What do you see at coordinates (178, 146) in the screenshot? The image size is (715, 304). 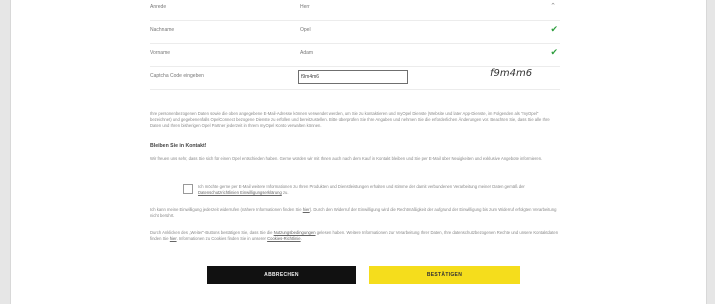 I see `stay-in-touch-heading: Bleiben Sie in Kontakt!` at bounding box center [178, 146].